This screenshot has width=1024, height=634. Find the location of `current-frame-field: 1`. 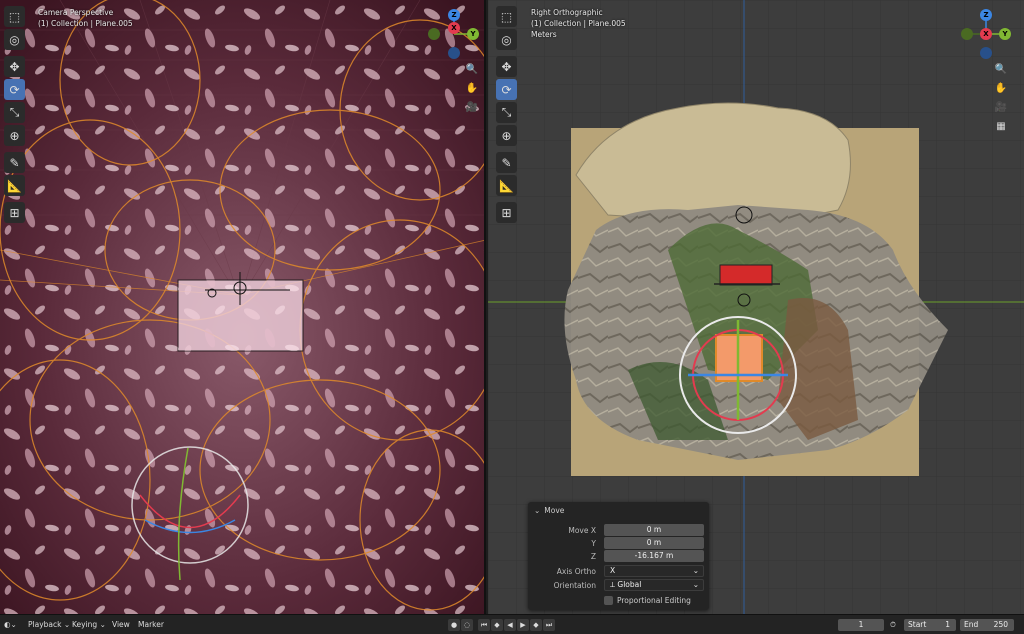

current-frame-field: 1 is located at coordinates (861, 625).